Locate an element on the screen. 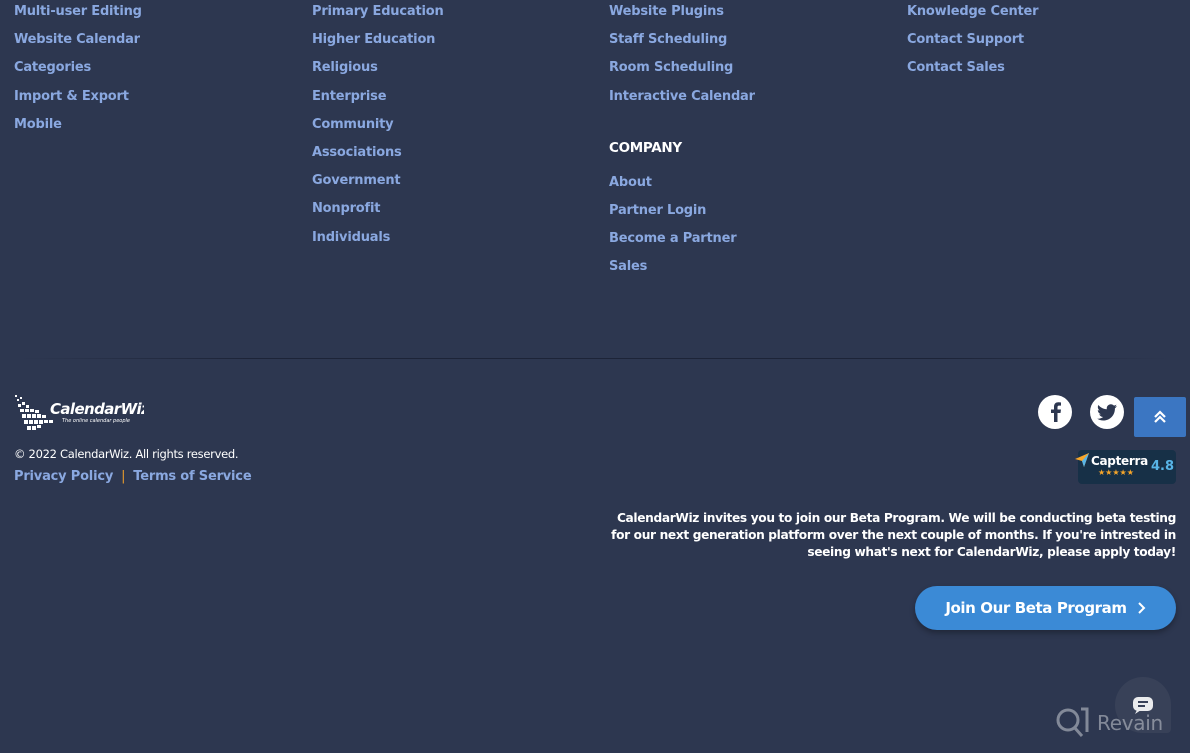  link-higher-education: Higher Education is located at coordinates (378, 42).